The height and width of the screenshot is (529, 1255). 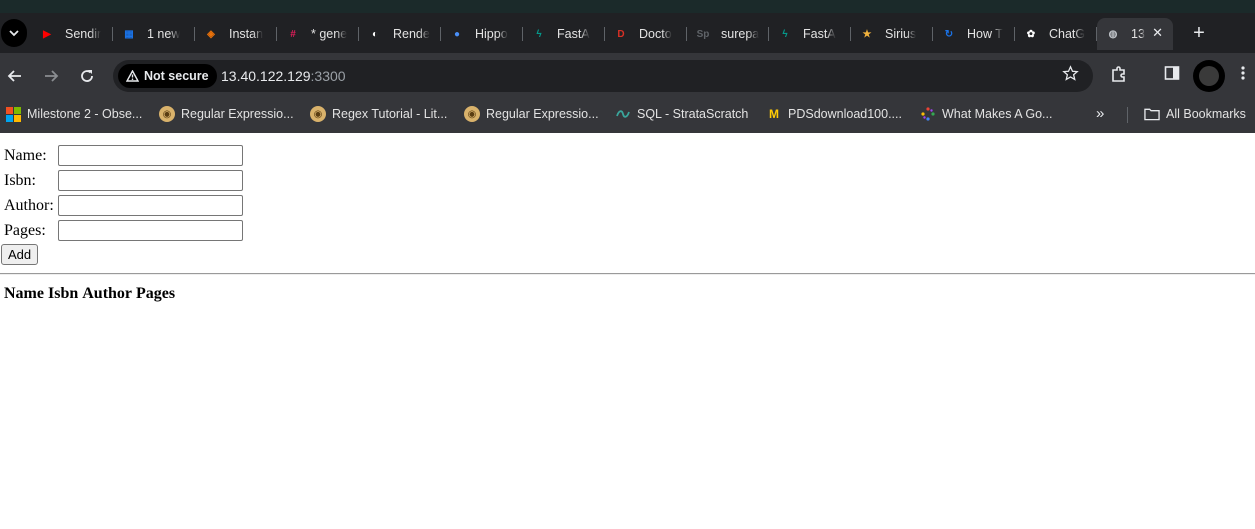 I want to click on side-panel-button, so click(x=1172, y=75).